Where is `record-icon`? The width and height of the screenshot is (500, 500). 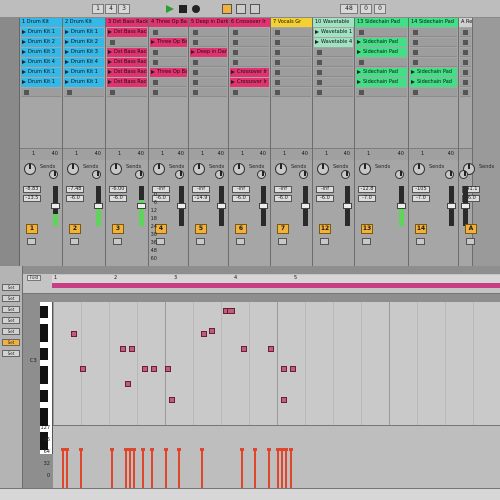
record-icon is located at coordinates (196, 9).